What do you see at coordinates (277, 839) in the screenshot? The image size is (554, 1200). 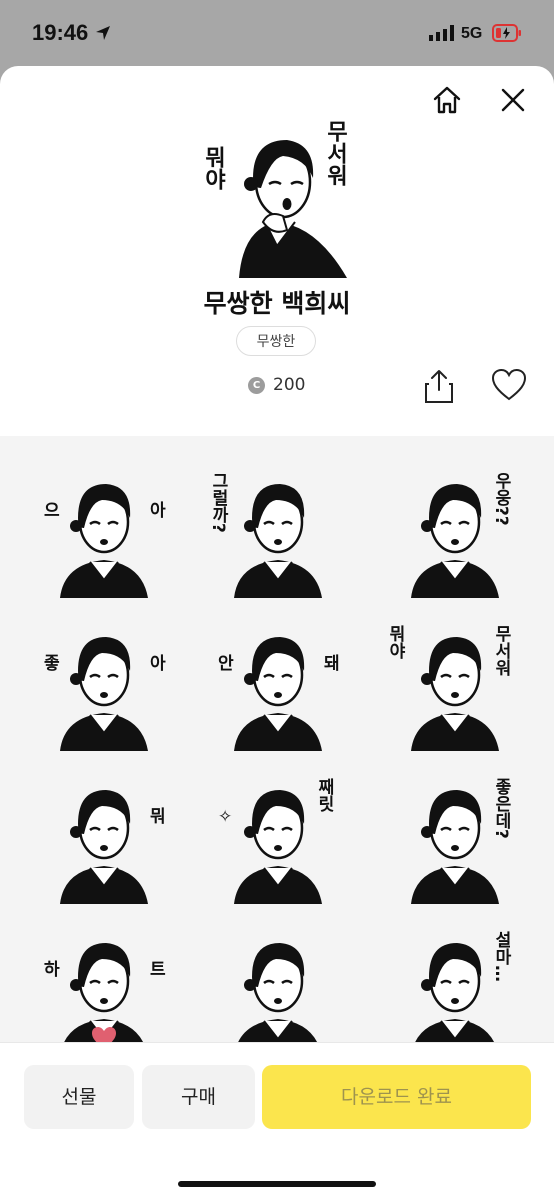 I see `sticker-item: ✧ 째릿` at bounding box center [277, 839].